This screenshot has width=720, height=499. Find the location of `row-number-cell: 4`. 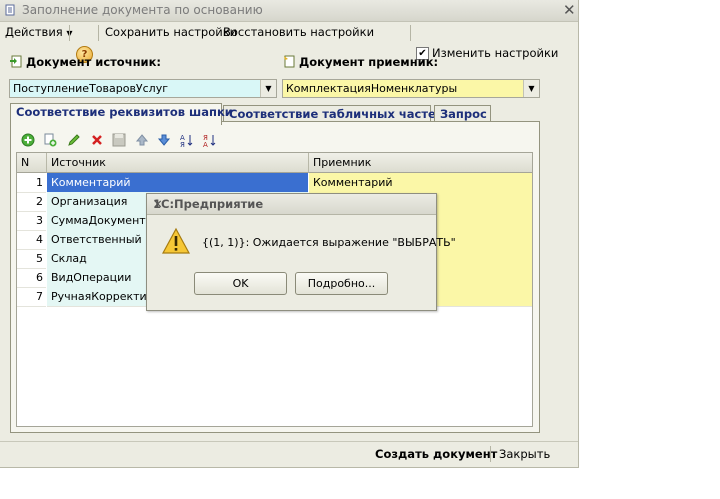

row-number-cell: 4 is located at coordinates (31, 240).